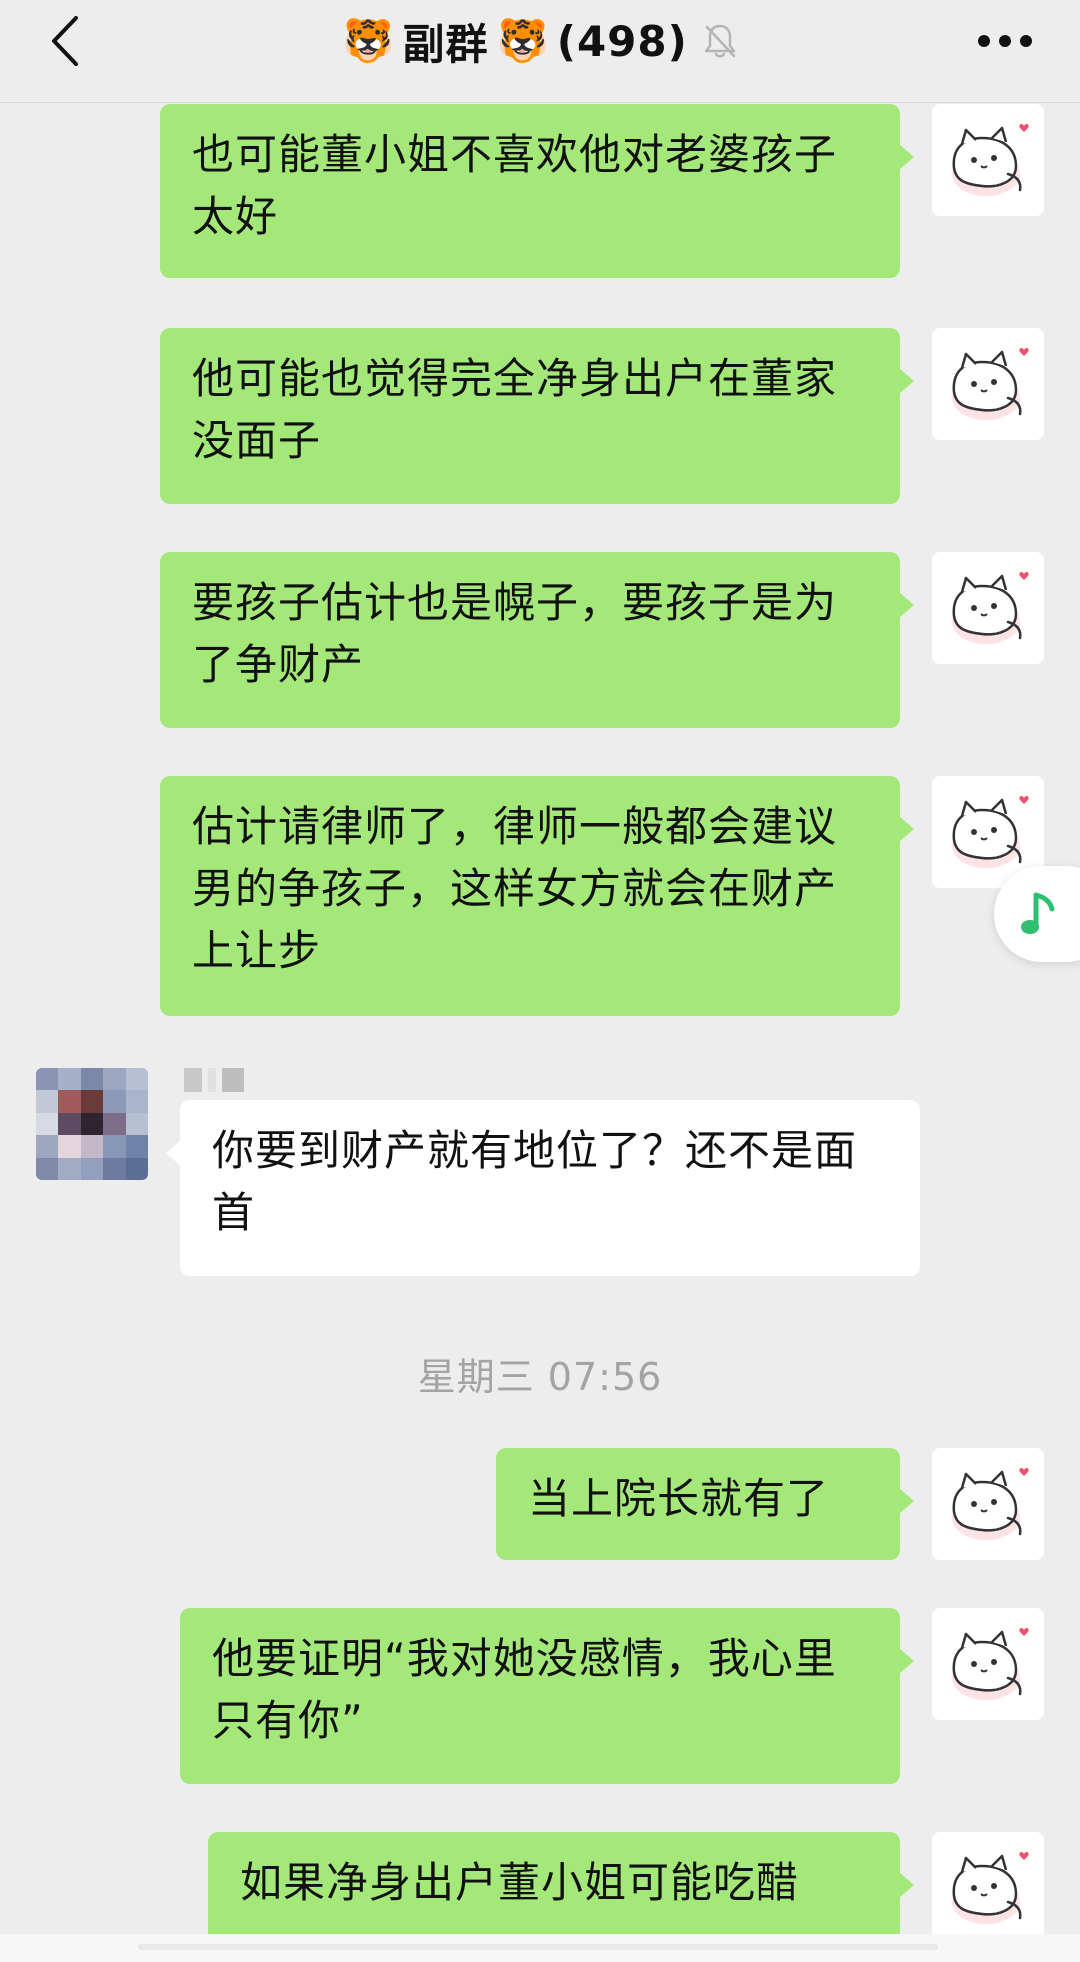 The width and height of the screenshot is (1080, 1962). What do you see at coordinates (222, 1080) in the screenshot?
I see `sender-name-redacted` at bounding box center [222, 1080].